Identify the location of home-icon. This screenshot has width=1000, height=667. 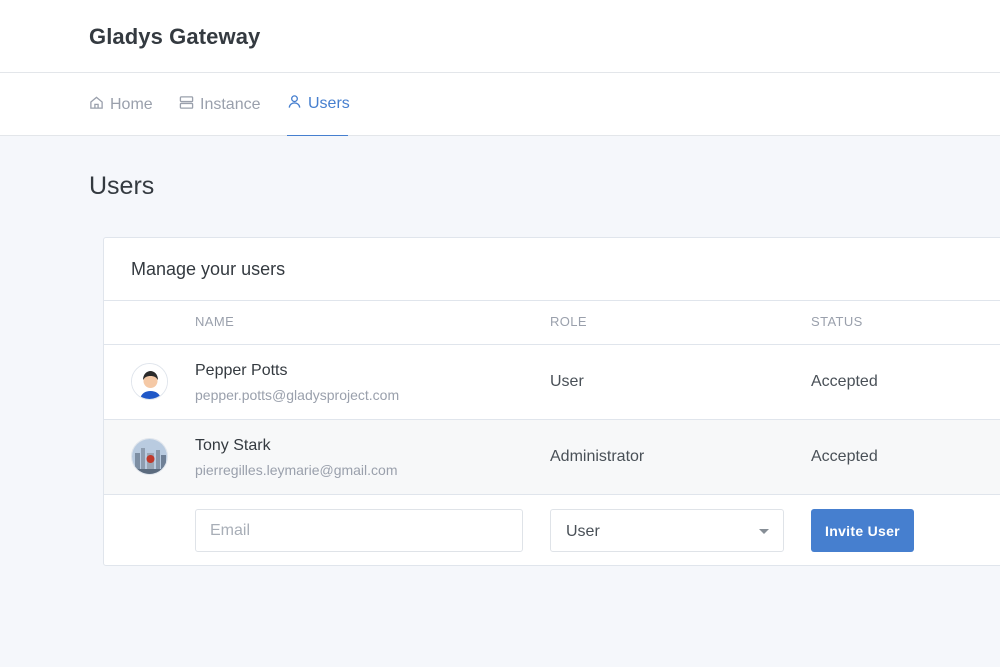
(96, 105).